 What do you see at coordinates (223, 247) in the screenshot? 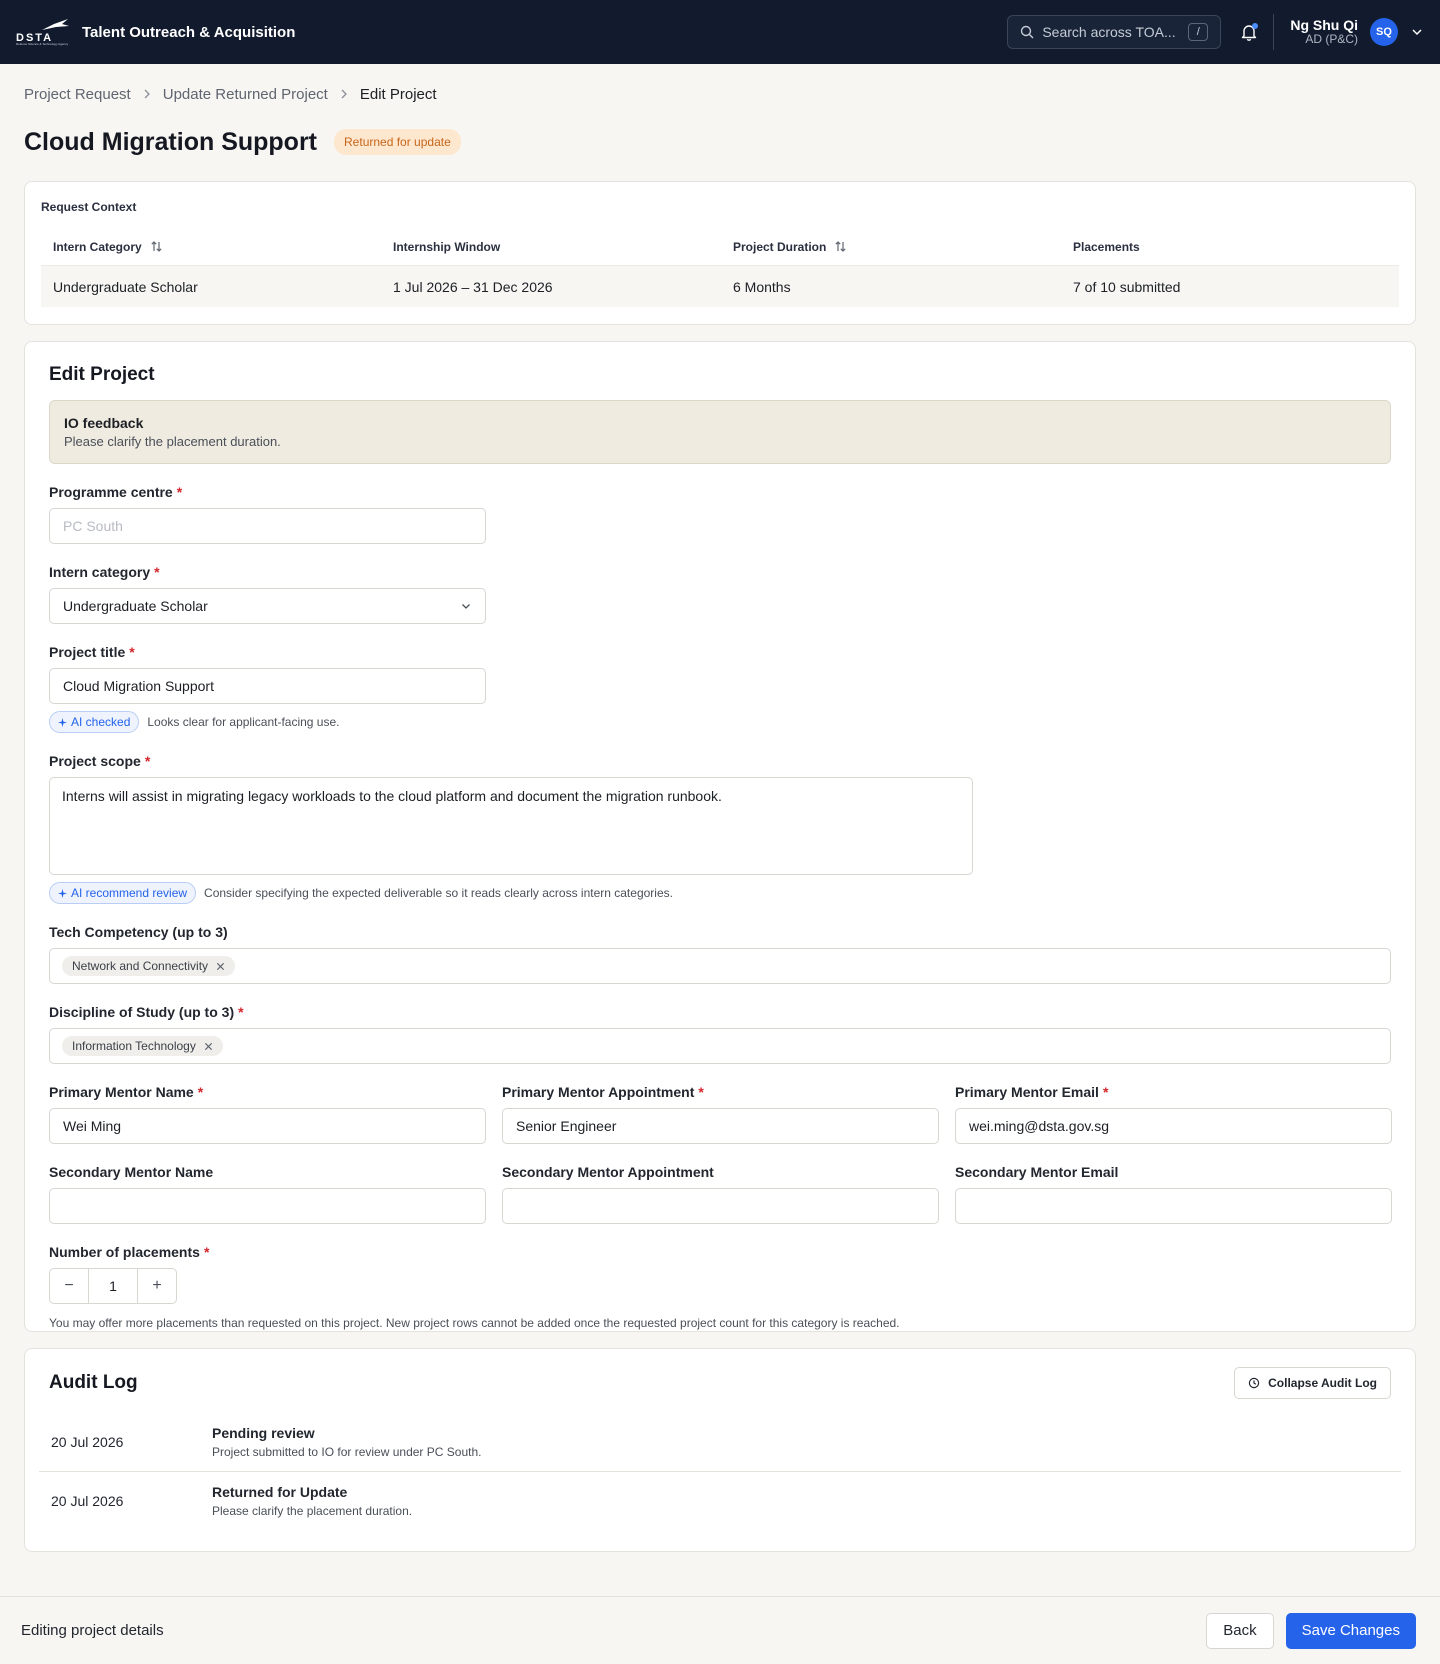
I see `column-header-intern-category: Intern Category` at bounding box center [223, 247].